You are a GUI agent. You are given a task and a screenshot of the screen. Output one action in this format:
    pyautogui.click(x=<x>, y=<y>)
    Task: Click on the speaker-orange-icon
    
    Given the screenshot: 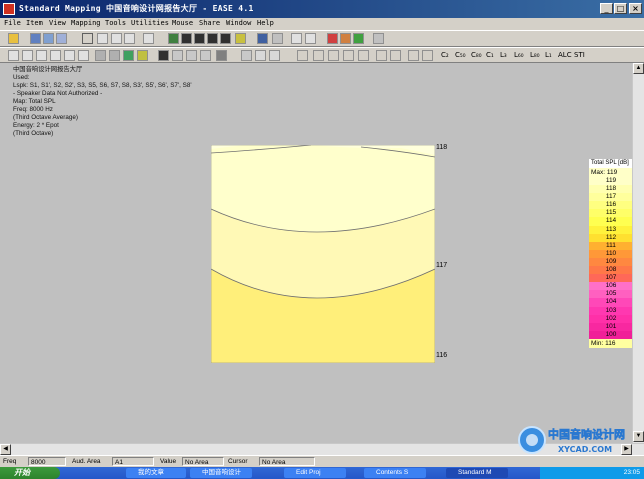 What is the action you would take?
    pyautogui.click(x=345, y=38)
    